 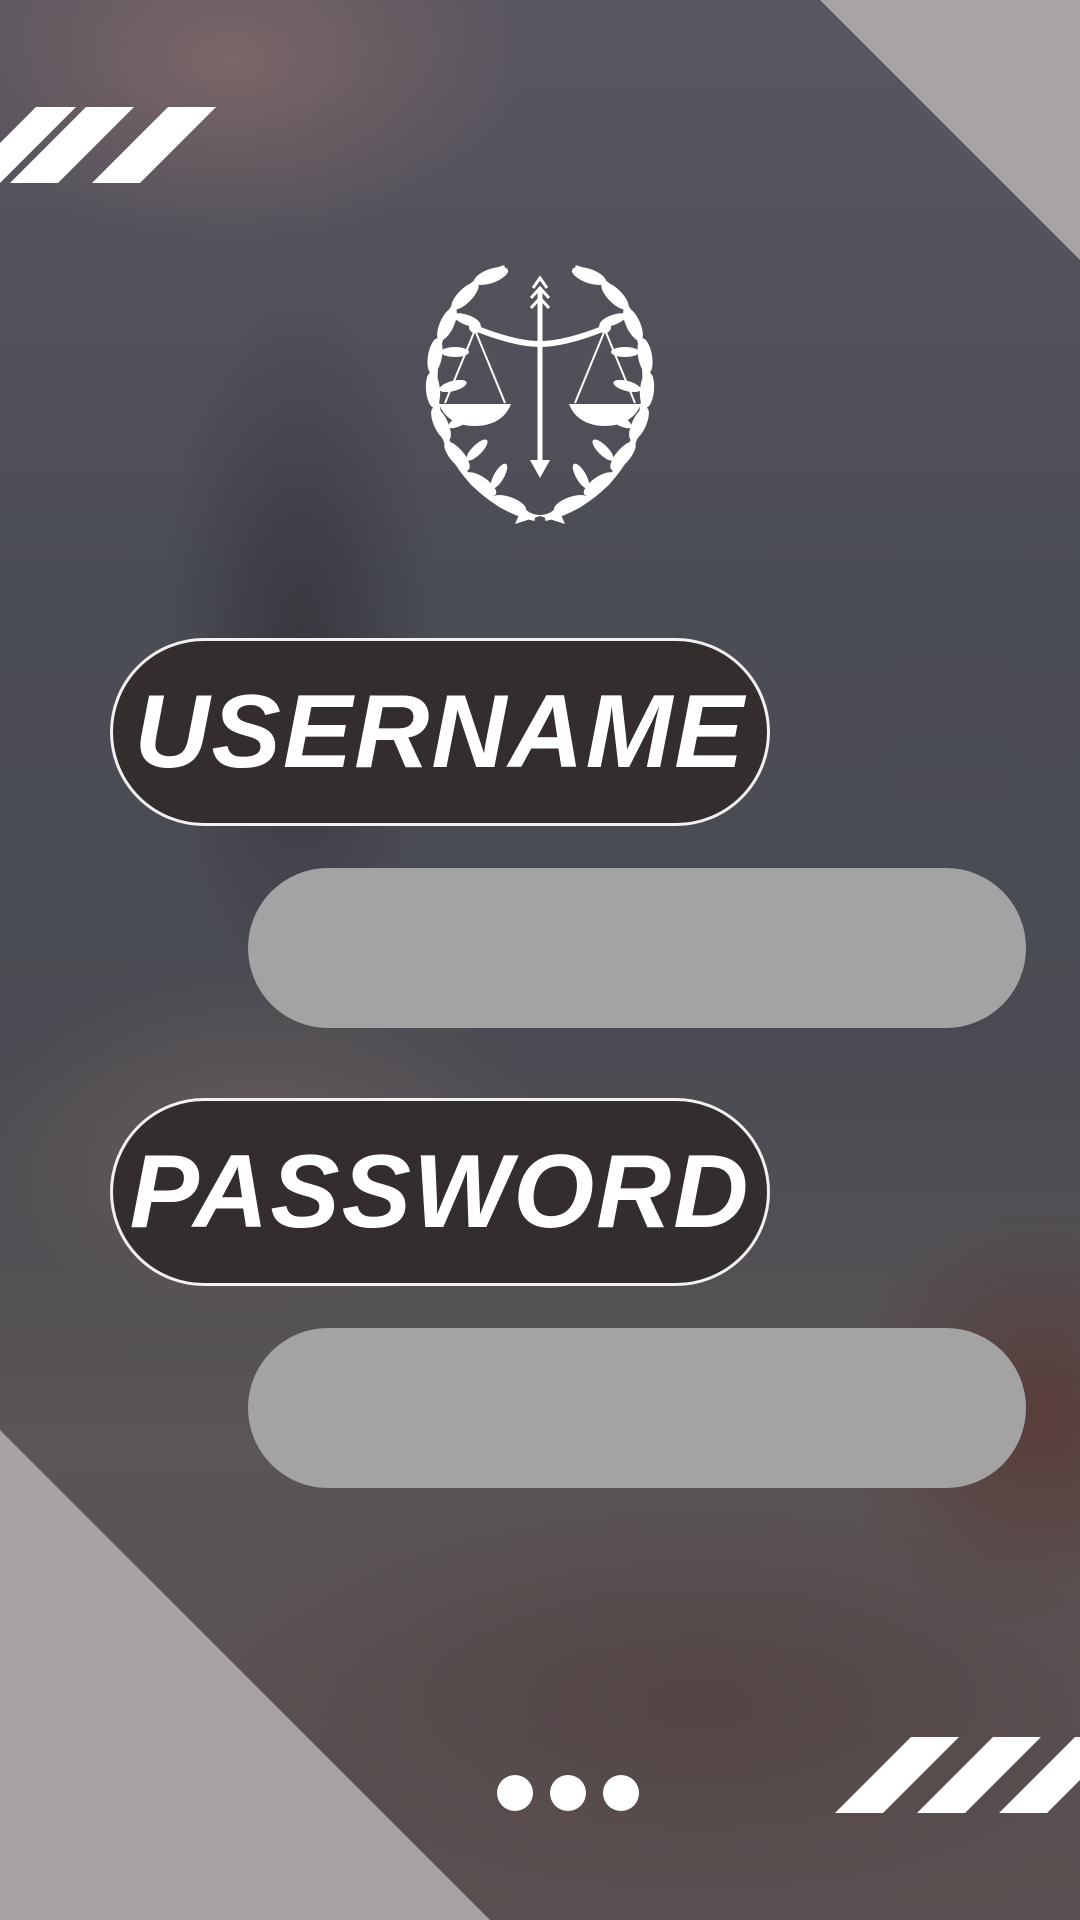 What do you see at coordinates (108, 145) in the screenshot?
I see `decorative-stripes-top-left` at bounding box center [108, 145].